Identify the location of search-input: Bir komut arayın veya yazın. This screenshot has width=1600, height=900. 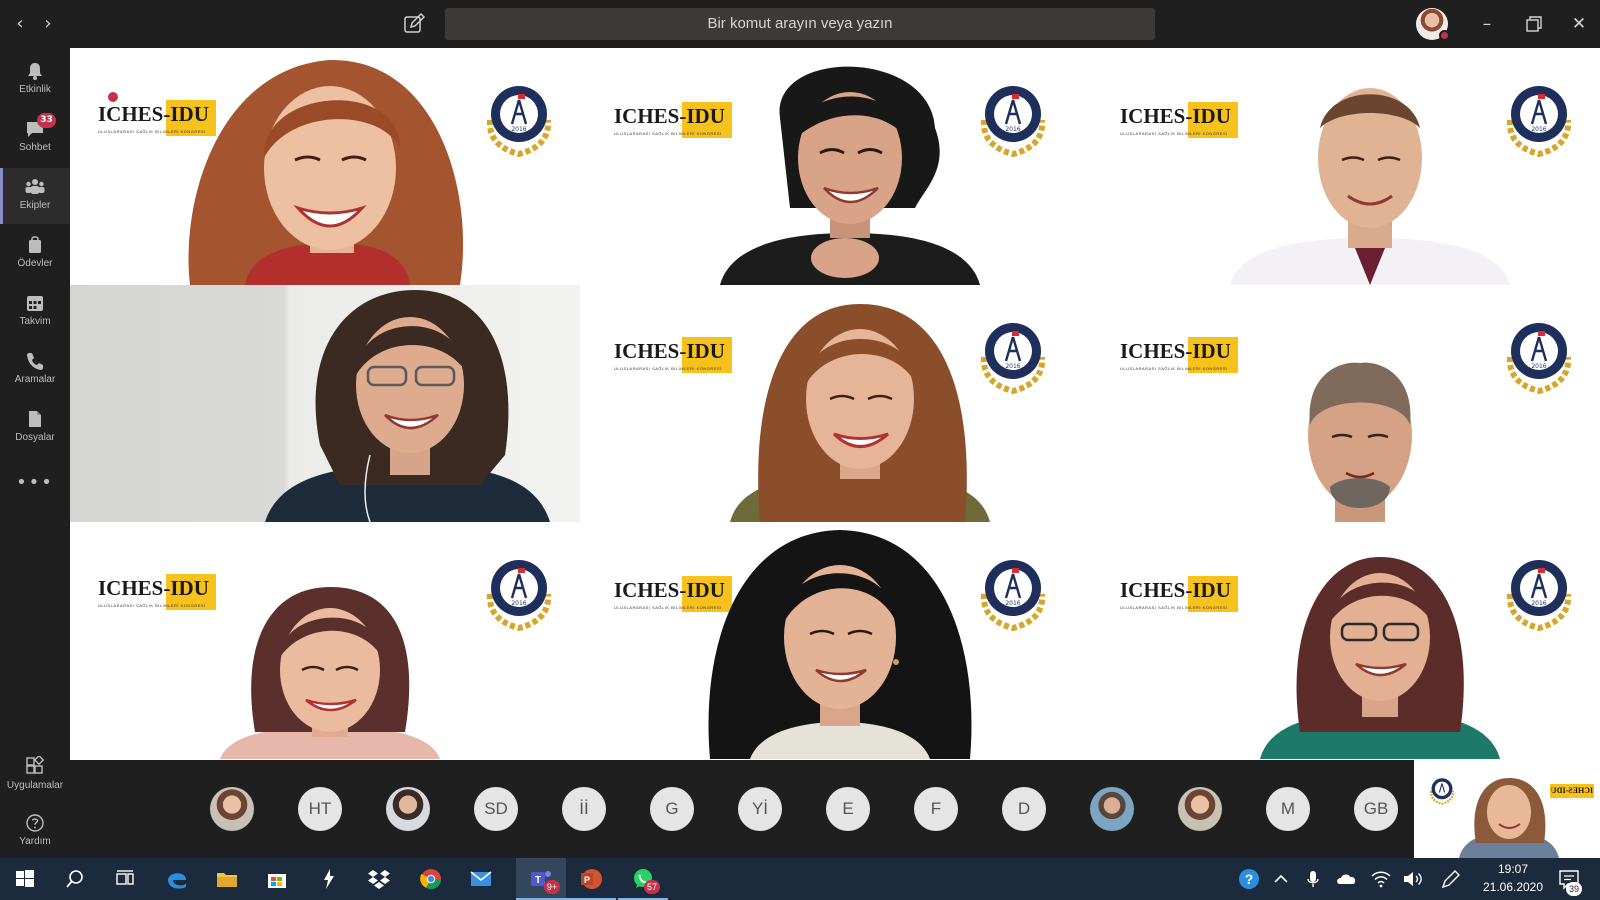
(800, 24).